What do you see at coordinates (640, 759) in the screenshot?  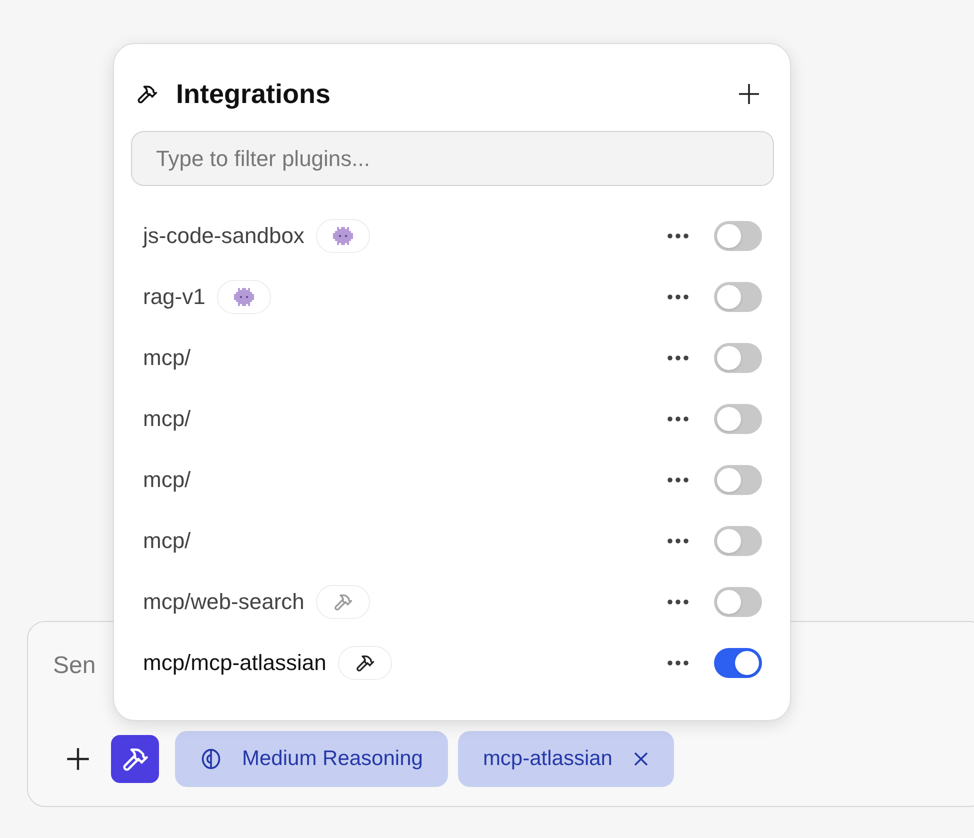 I see `close-icon` at bounding box center [640, 759].